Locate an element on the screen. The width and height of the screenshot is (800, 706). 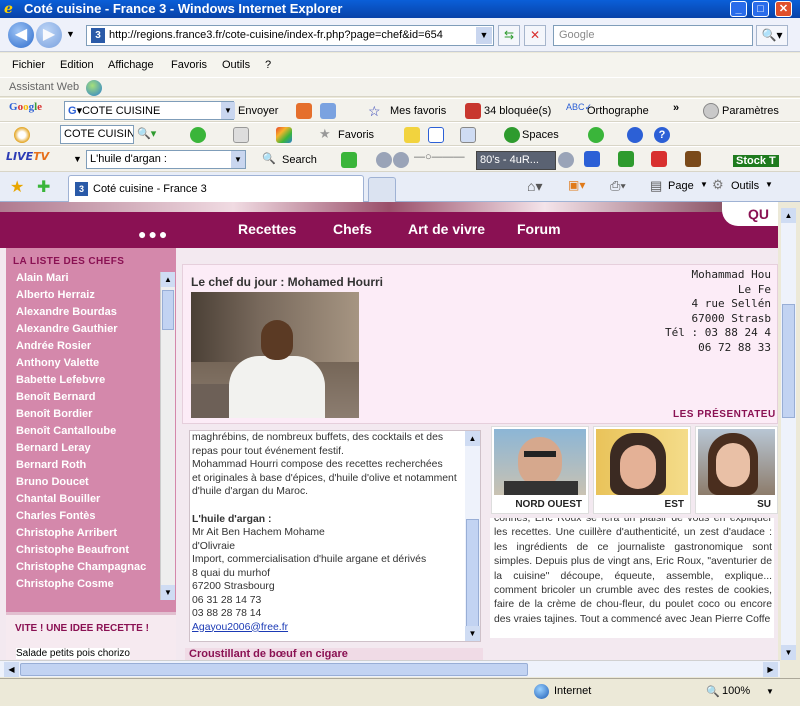
chef-link: Benoît Bernard is located at coordinates (89, 399).